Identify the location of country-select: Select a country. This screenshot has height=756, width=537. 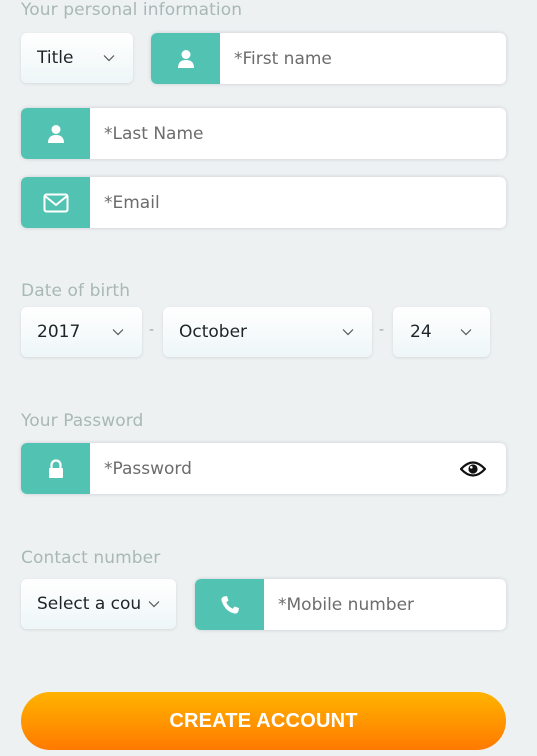
(98, 604).